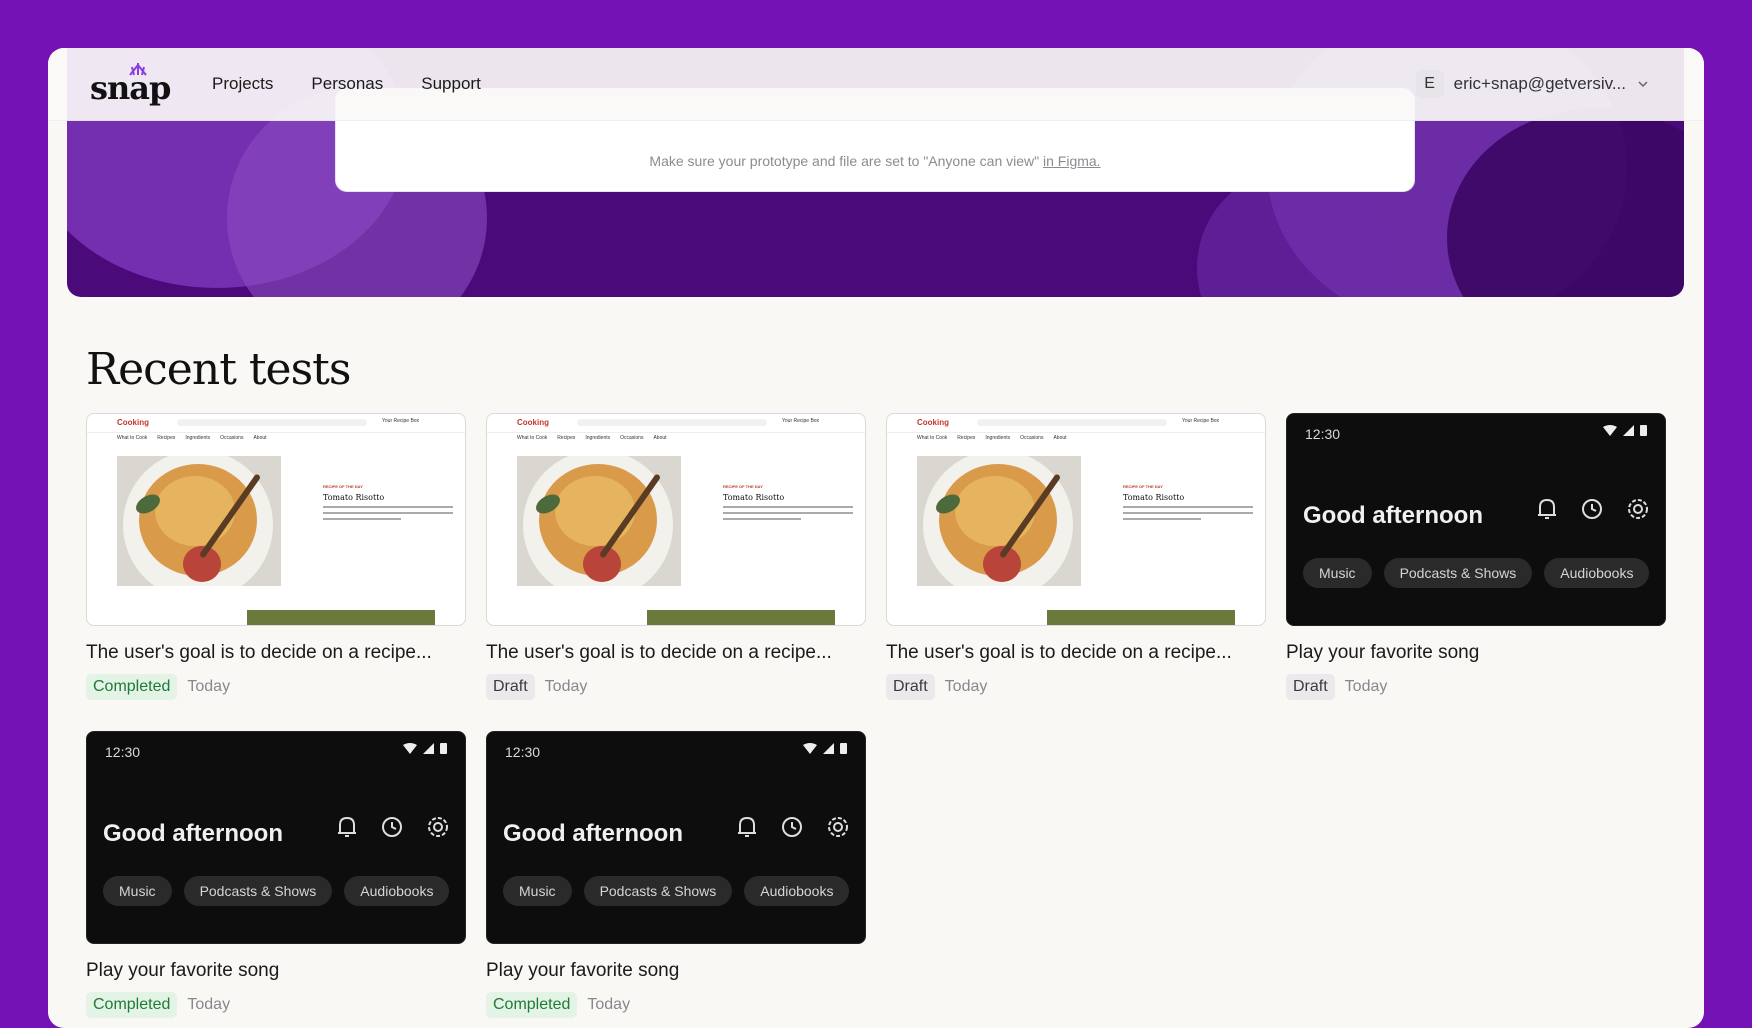 The image size is (1752, 1028). Describe the element at coordinates (566, 438) in the screenshot. I see `thumb-menu-item: Recipes` at that location.